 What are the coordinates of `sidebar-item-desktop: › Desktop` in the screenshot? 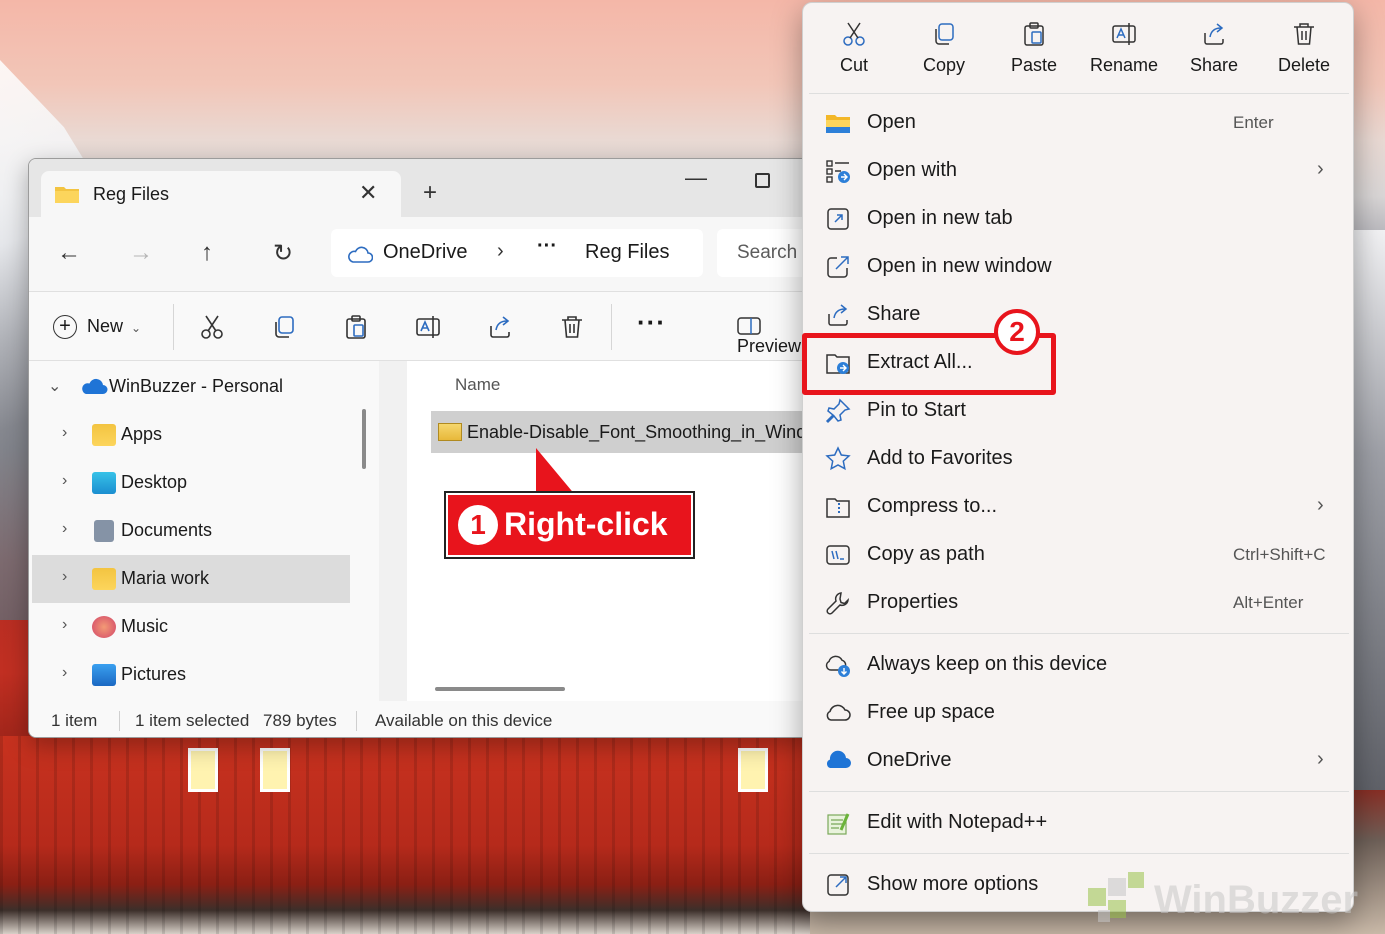 It's located at (191, 483).